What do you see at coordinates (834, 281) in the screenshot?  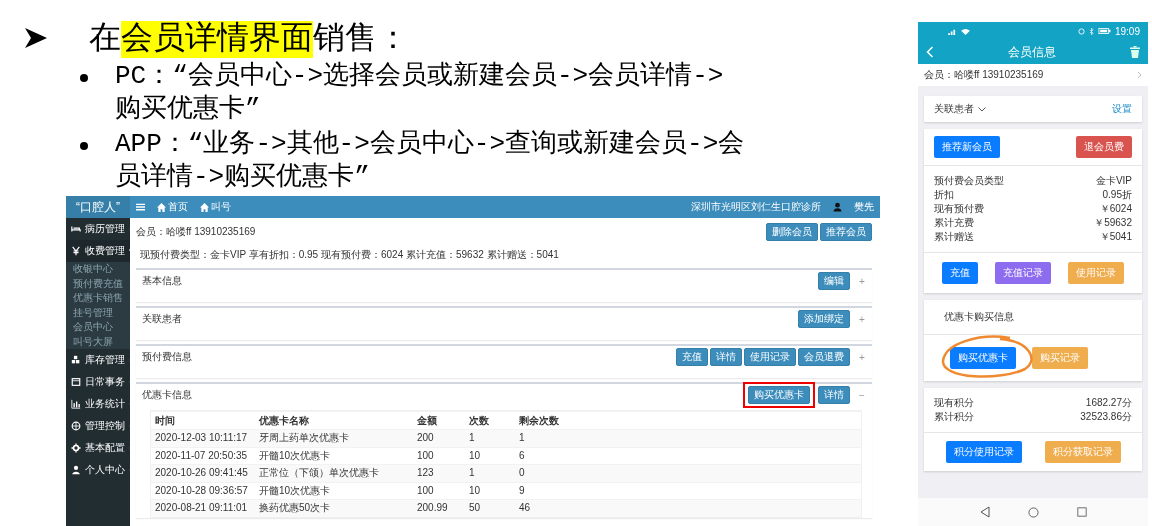 I see `action-button: 编辑` at bounding box center [834, 281].